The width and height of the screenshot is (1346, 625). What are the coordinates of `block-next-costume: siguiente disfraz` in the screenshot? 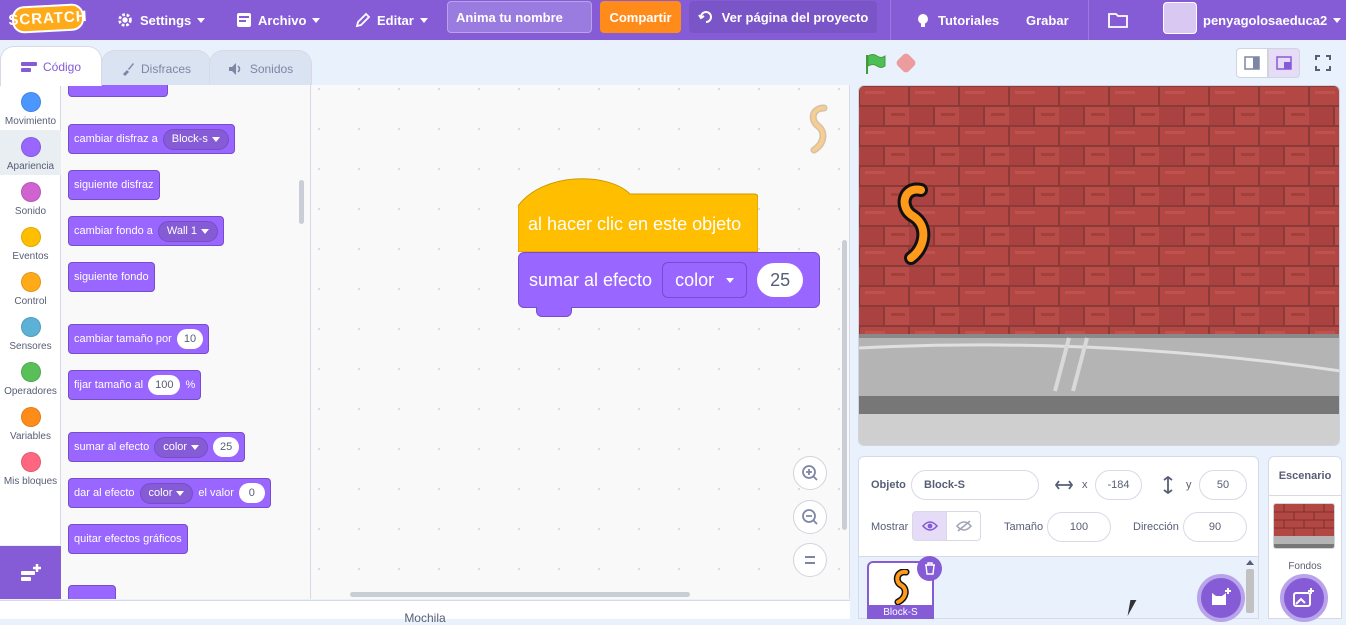 It's located at (114, 185).